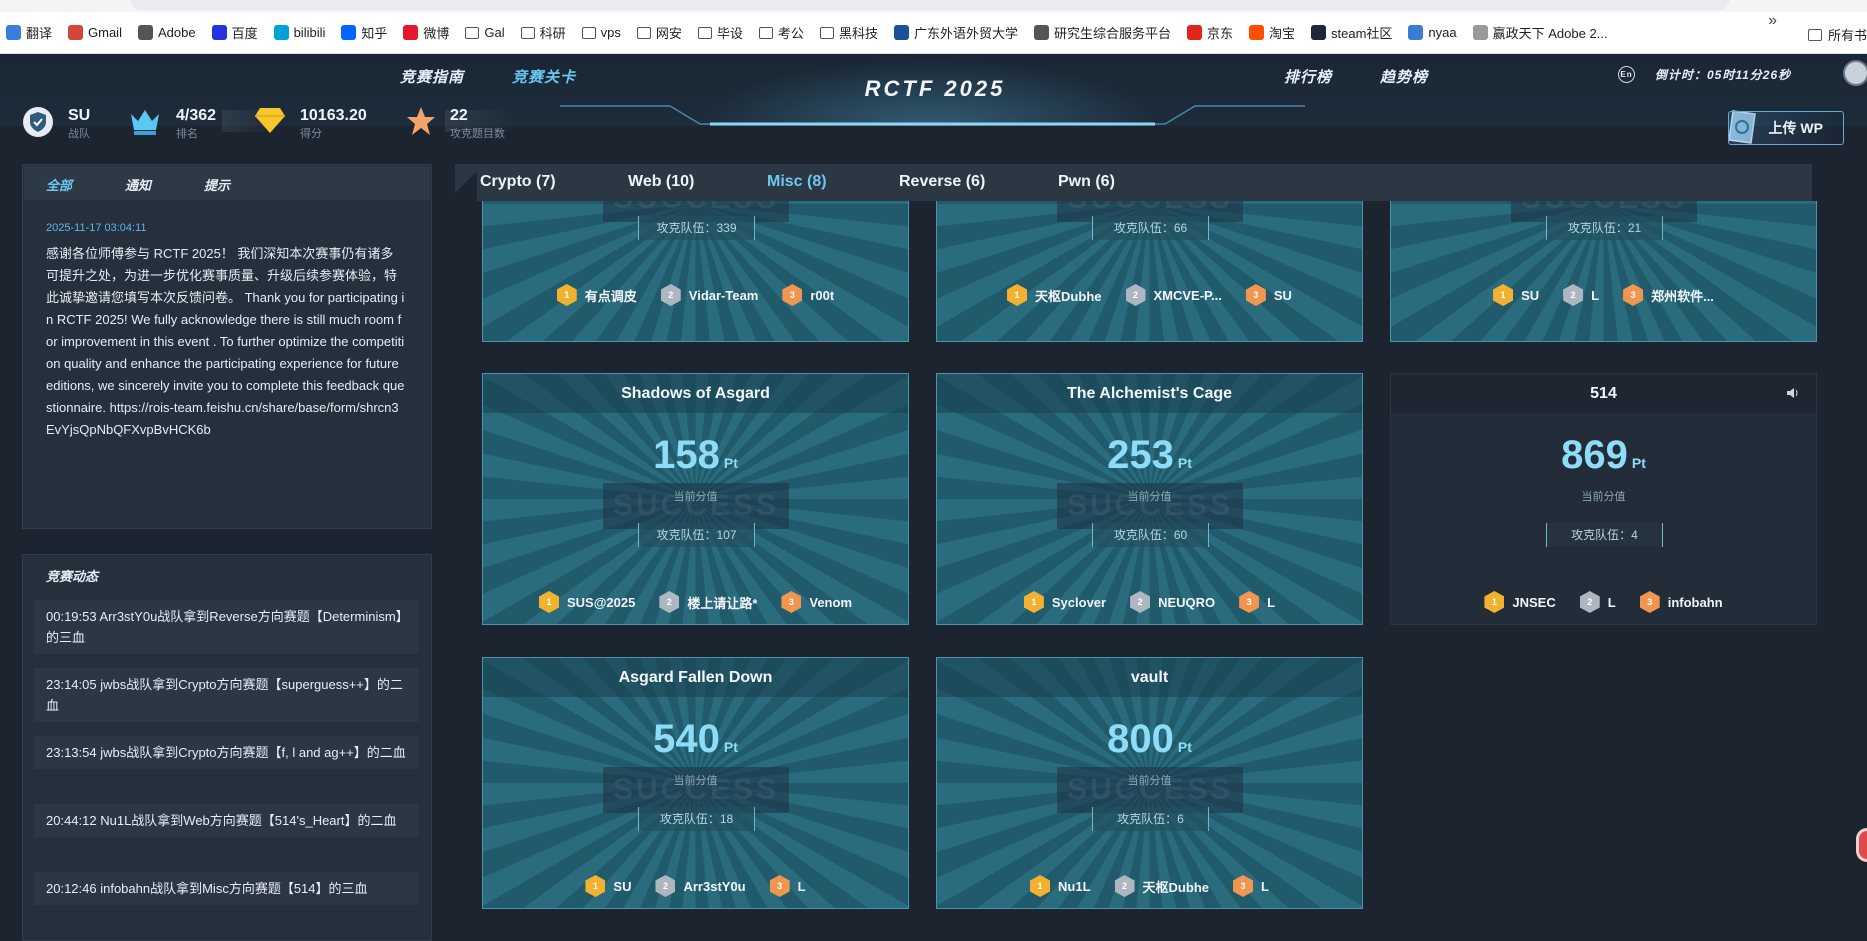  I want to click on solve-count-badge: 攻克队伍：18, so click(696, 819).